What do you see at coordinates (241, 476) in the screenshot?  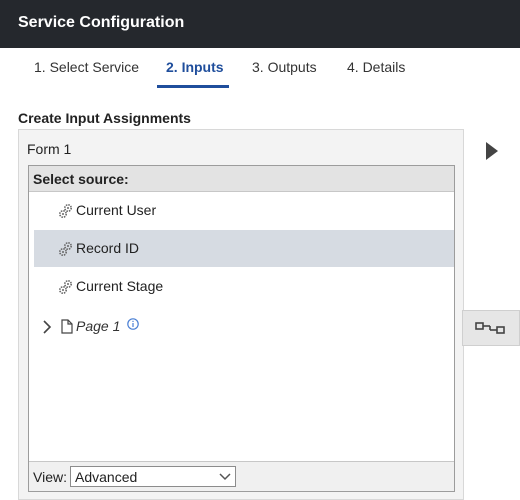 I see `view-bar: View: Advanced` at bounding box center [241, 476].